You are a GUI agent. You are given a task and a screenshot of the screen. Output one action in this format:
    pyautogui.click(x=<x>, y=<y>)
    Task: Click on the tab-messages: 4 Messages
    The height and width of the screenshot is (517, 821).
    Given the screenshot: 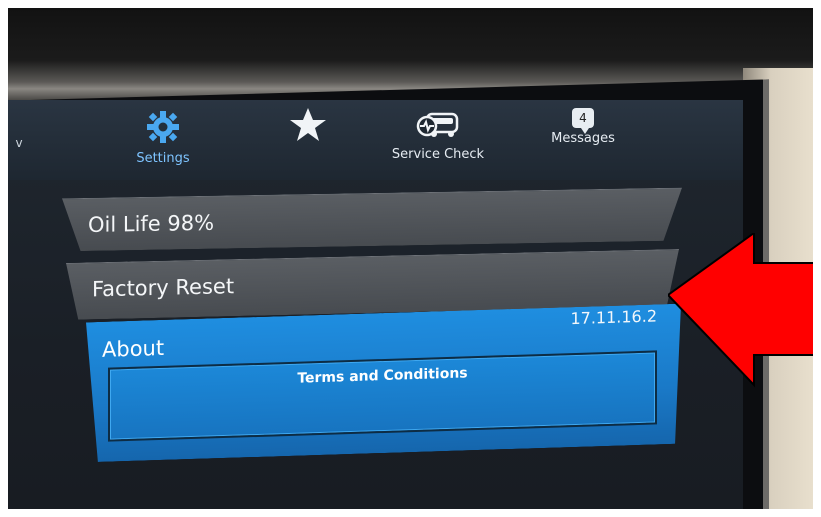 What is the action you would take?
    pyautogui.click(x=583, y=127)
    